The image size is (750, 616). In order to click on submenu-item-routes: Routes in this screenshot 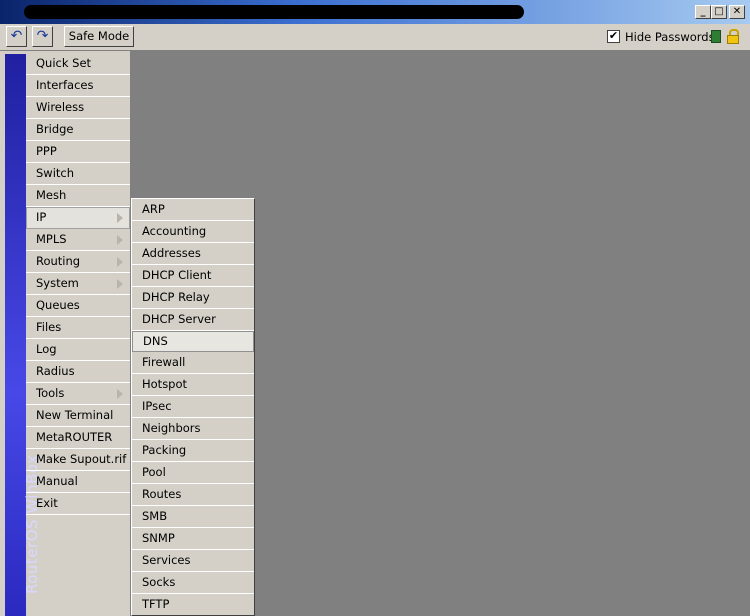, I will do `click(193, 495)`.